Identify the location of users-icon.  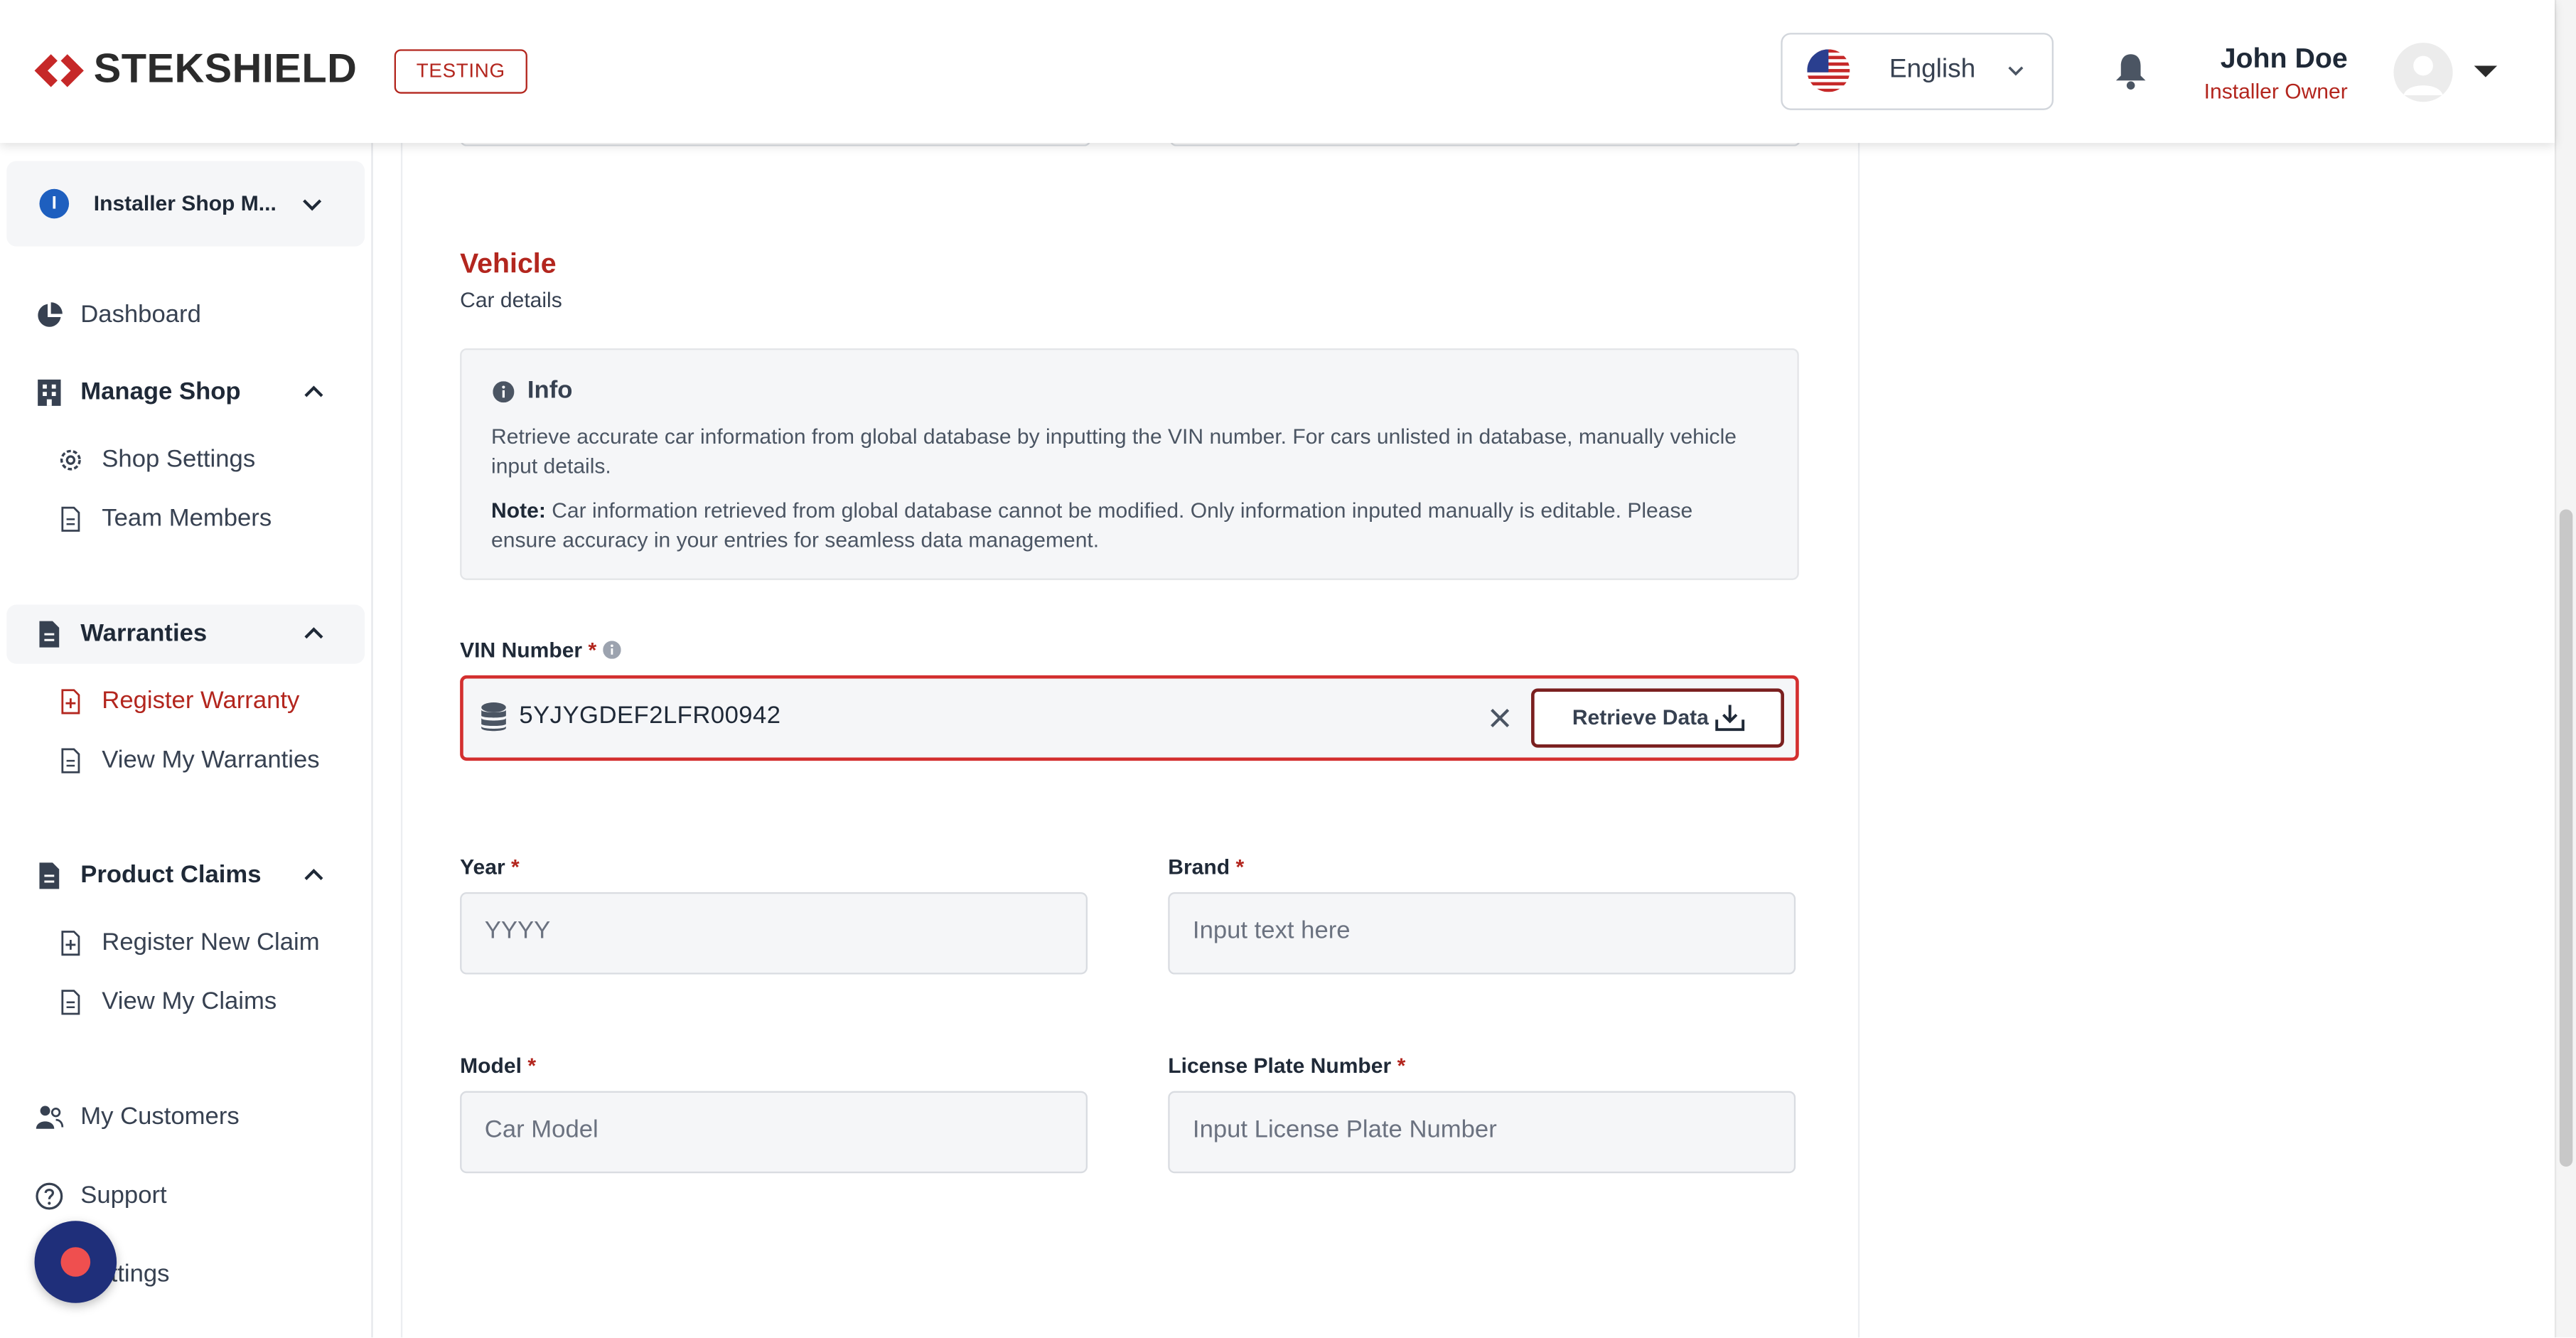
(50, 1117).